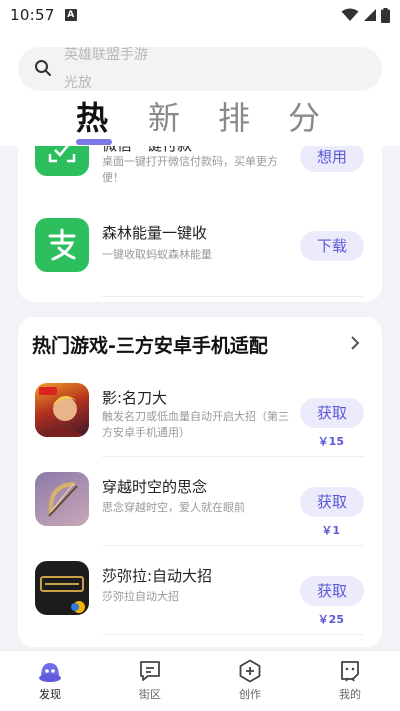  What do you see at coordinates (385, 15) in the screenshot?
I see `battery-icon` at bounding box center [385, 15].